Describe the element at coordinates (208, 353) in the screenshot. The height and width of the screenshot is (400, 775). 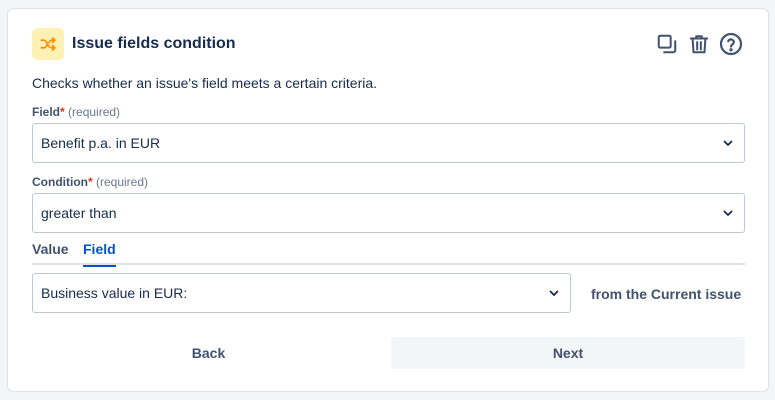
I see `back-button: Back` at that location.